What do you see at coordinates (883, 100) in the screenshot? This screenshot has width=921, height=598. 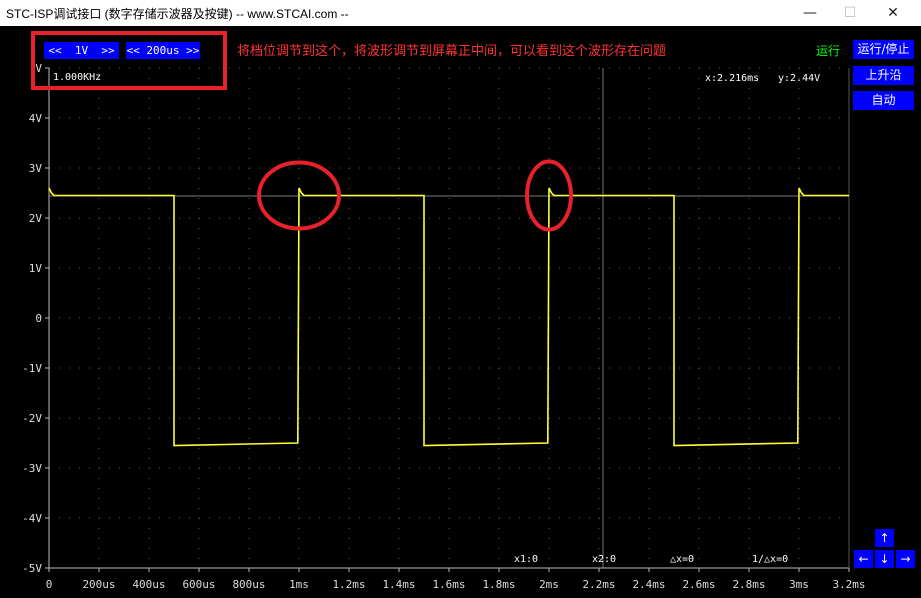 I see `auto-button: 自动` at bounding box center [883, 100].